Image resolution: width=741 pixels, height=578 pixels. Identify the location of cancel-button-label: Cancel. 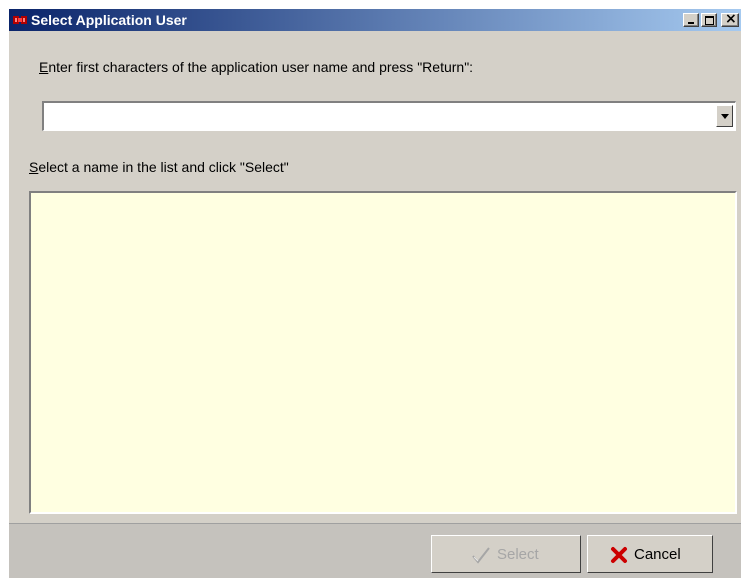
(657, 554).